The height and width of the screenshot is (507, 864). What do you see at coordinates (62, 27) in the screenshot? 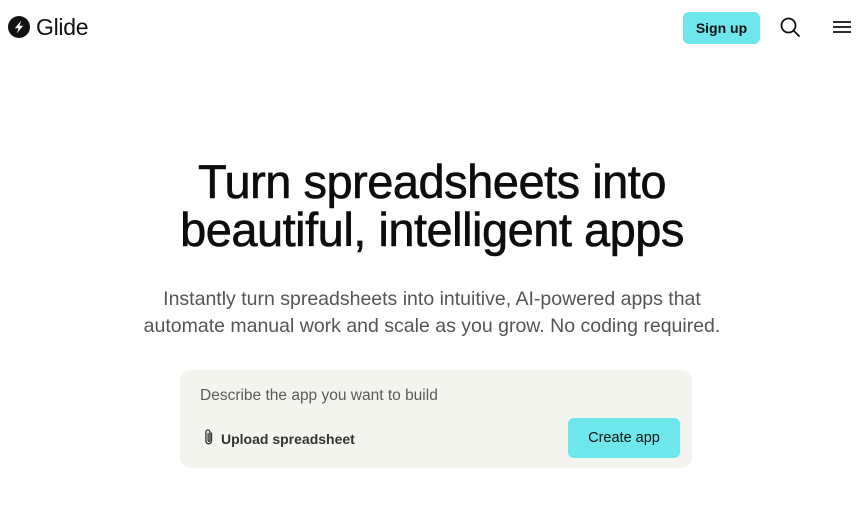
I see `logo-text: Glide` at bounding box center [62, 27].